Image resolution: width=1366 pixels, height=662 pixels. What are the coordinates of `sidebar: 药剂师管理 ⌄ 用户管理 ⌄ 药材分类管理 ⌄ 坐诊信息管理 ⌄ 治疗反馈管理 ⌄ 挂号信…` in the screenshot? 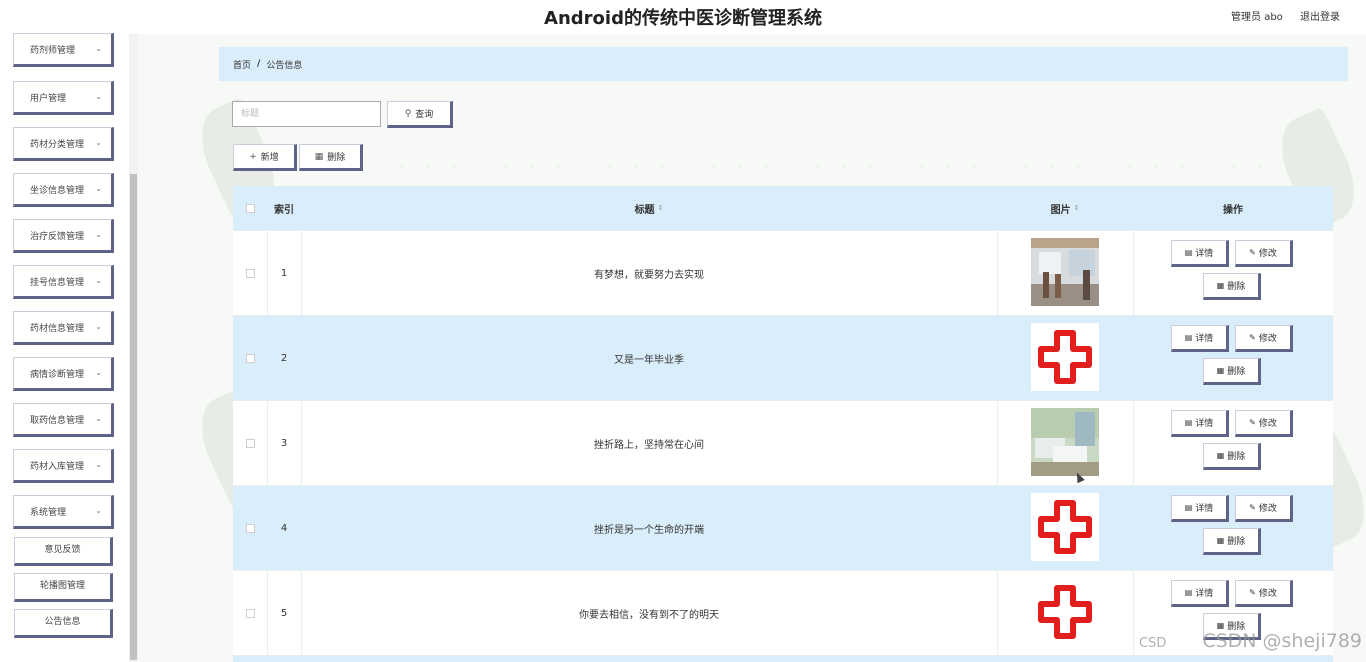 It's located at (69, 347).